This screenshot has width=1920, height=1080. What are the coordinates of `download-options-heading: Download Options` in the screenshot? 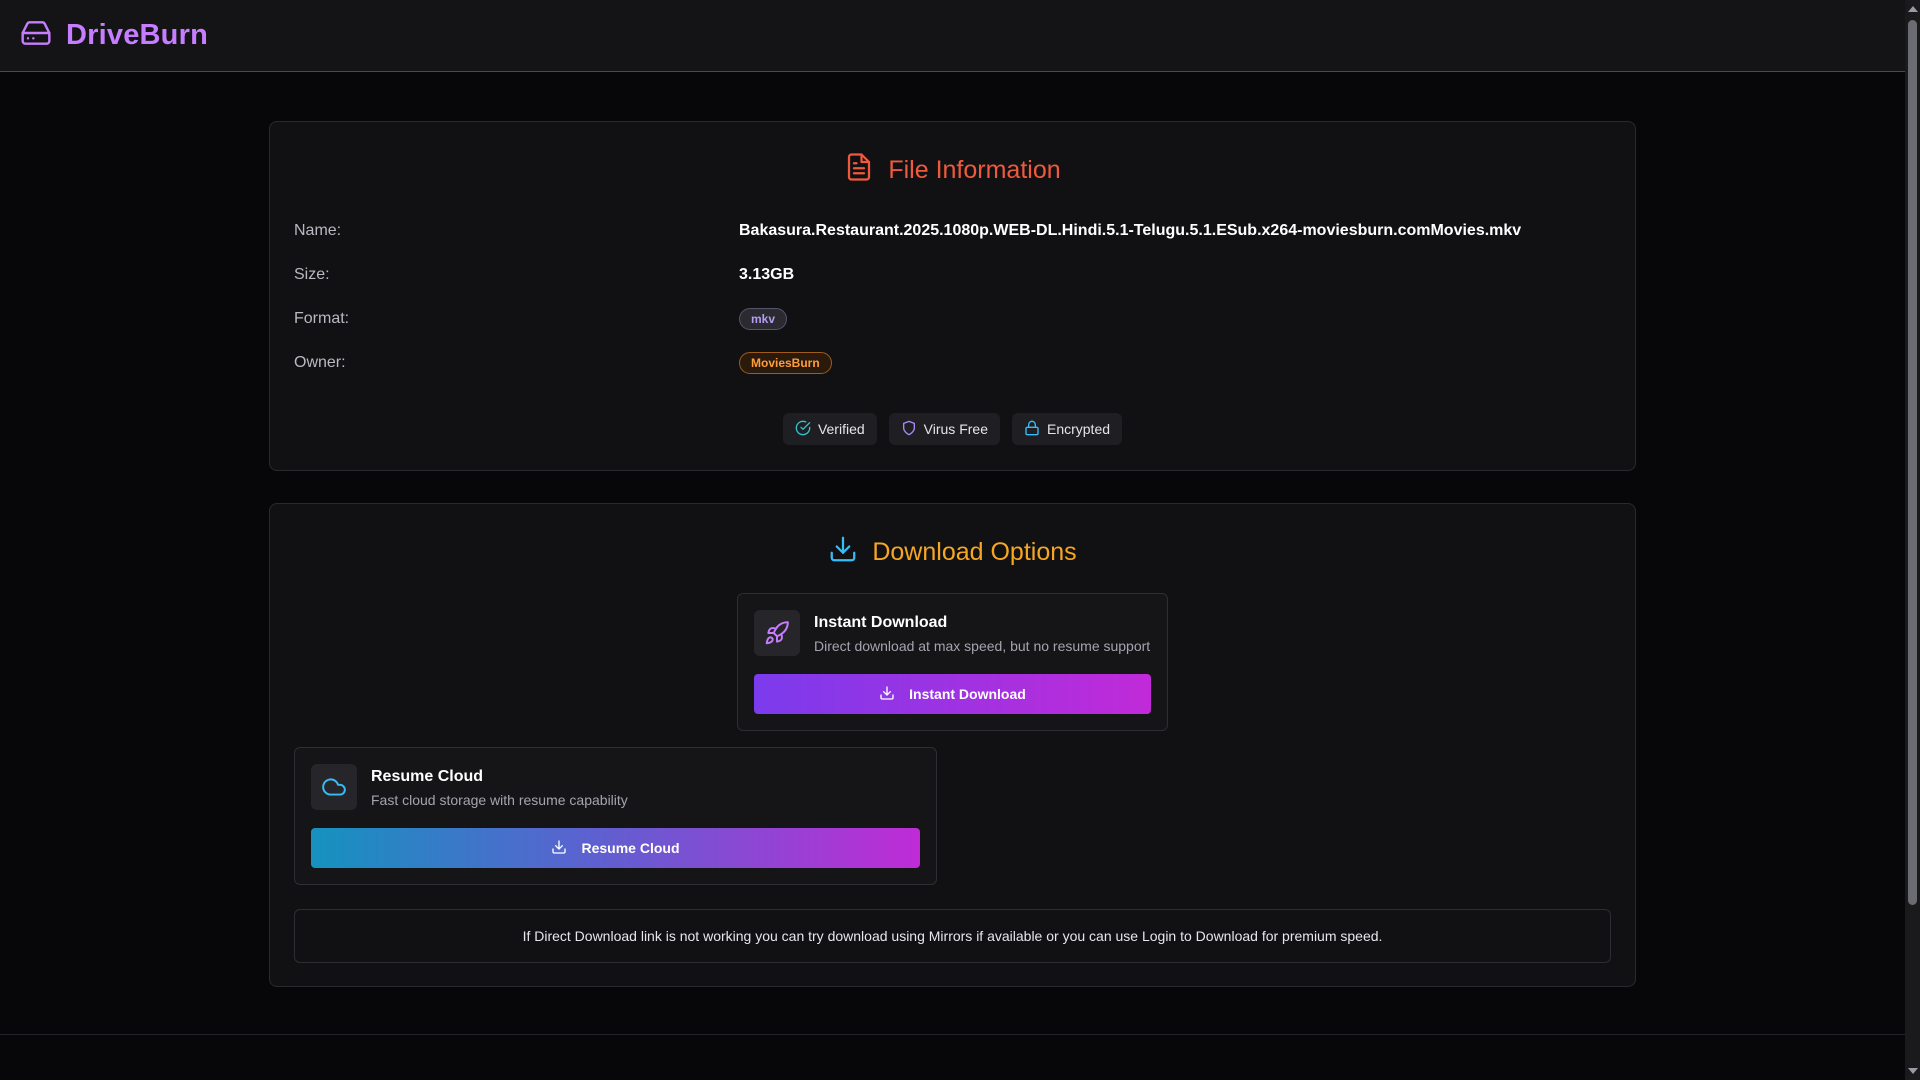 It's located at (952, 552).